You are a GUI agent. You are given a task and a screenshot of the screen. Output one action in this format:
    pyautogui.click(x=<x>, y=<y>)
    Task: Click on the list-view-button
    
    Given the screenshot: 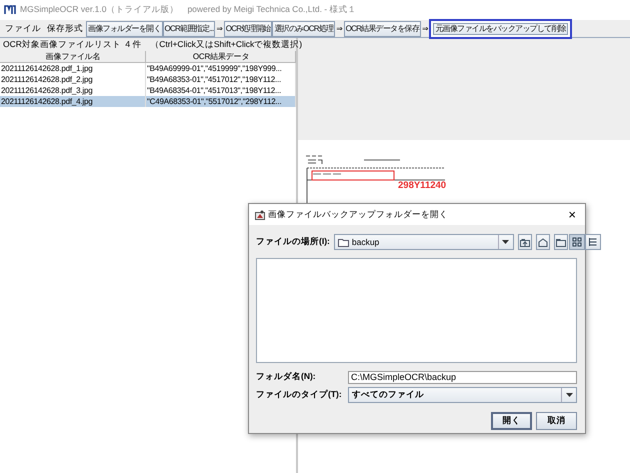 What is the action you would take?
    pyautogui.click(x=576, y=242)
    